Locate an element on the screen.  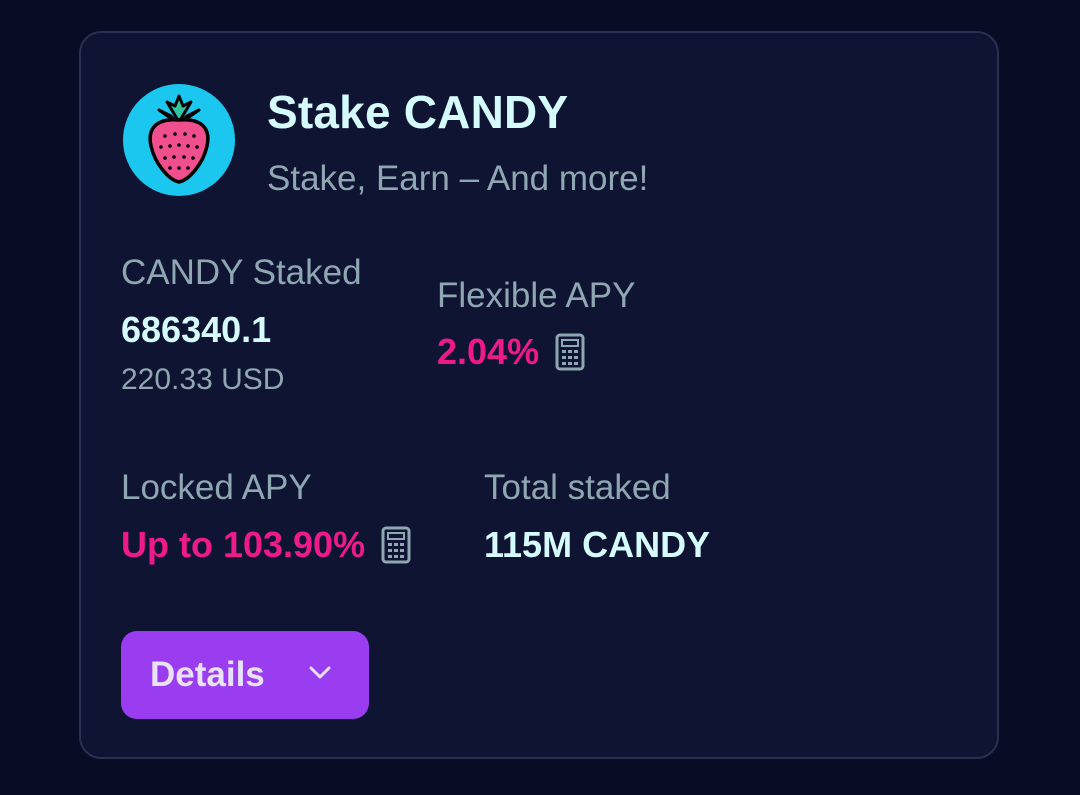
staked-usd-value: 220.33 USD is located at coordinates (203, 379).